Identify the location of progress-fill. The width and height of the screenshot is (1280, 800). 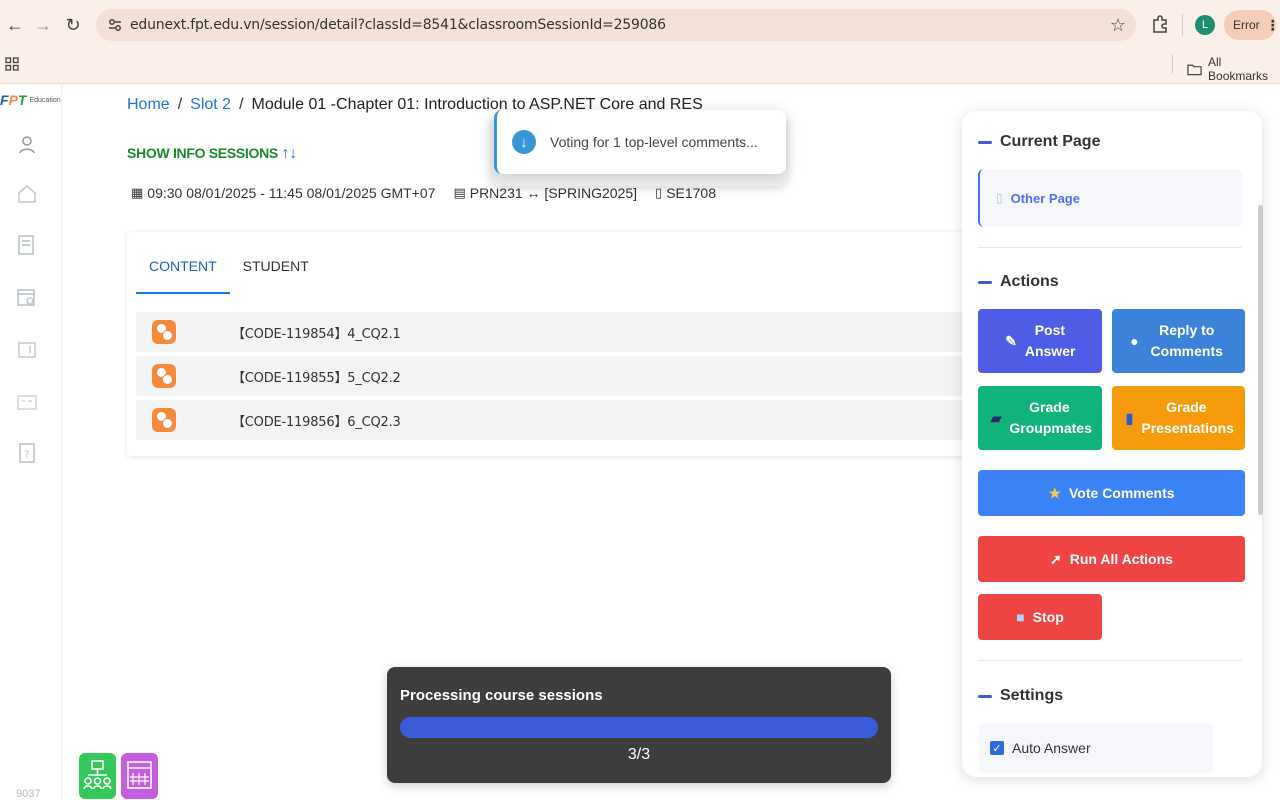
(639, 727).